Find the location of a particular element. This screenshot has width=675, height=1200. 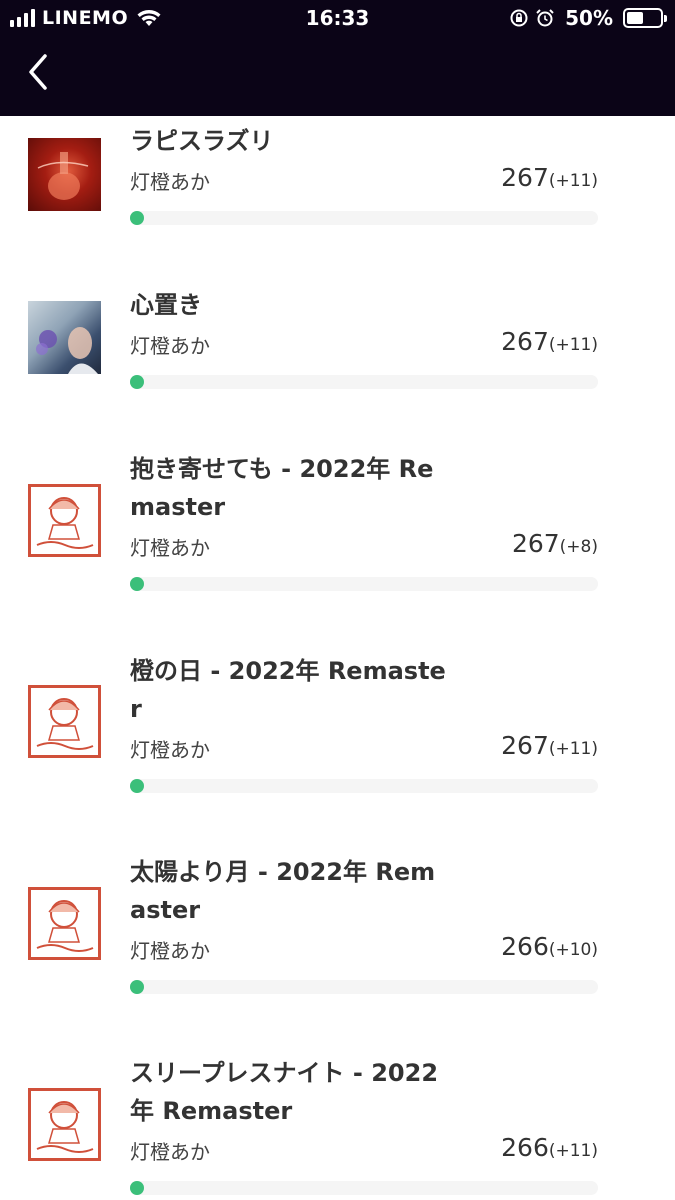

battery-icon is located at coordinates (645, 18).